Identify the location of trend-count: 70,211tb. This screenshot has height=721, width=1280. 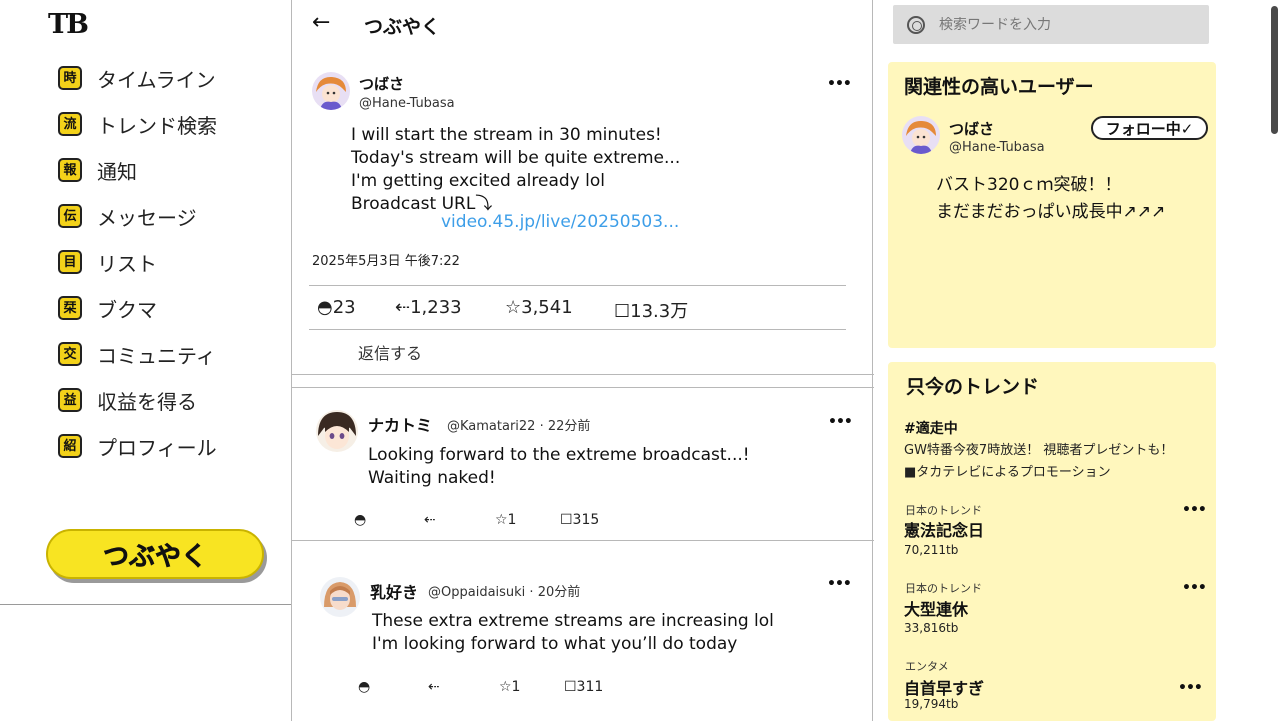
(931, 550).